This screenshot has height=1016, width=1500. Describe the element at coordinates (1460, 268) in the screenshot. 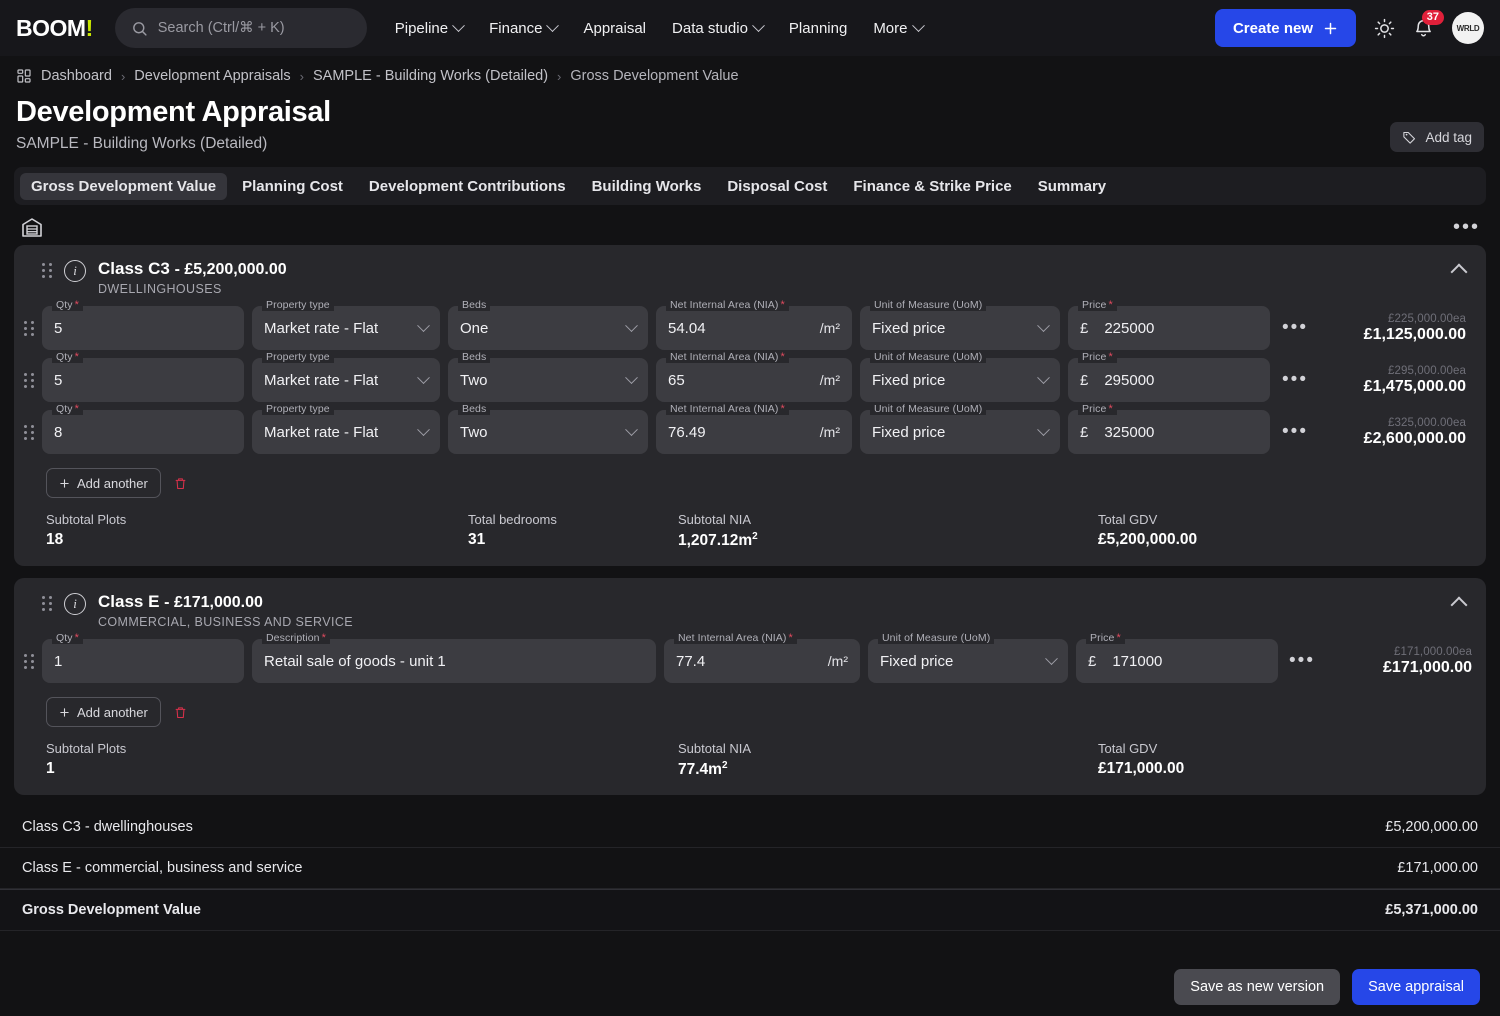

I see `collapse-class-c3-button` at that location.